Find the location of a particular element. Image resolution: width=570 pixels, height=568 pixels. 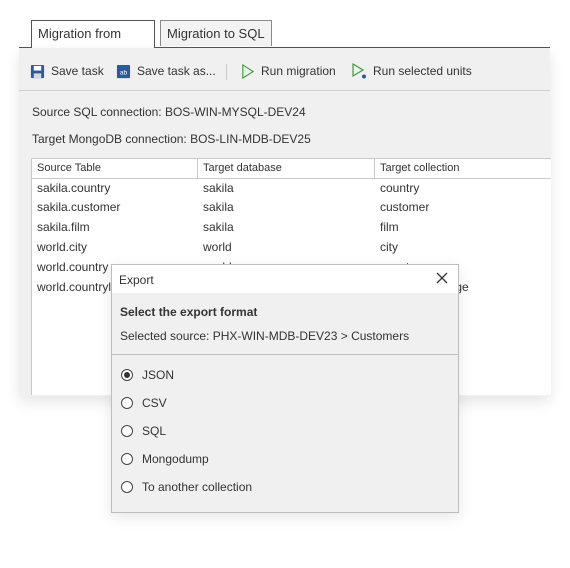

cell-source-table: sakila.film is located at coordinates (63, 227).